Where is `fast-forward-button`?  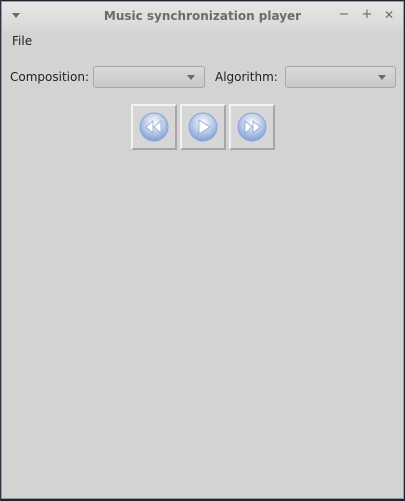 fast-forward-button is located at coordinates (252, 127).